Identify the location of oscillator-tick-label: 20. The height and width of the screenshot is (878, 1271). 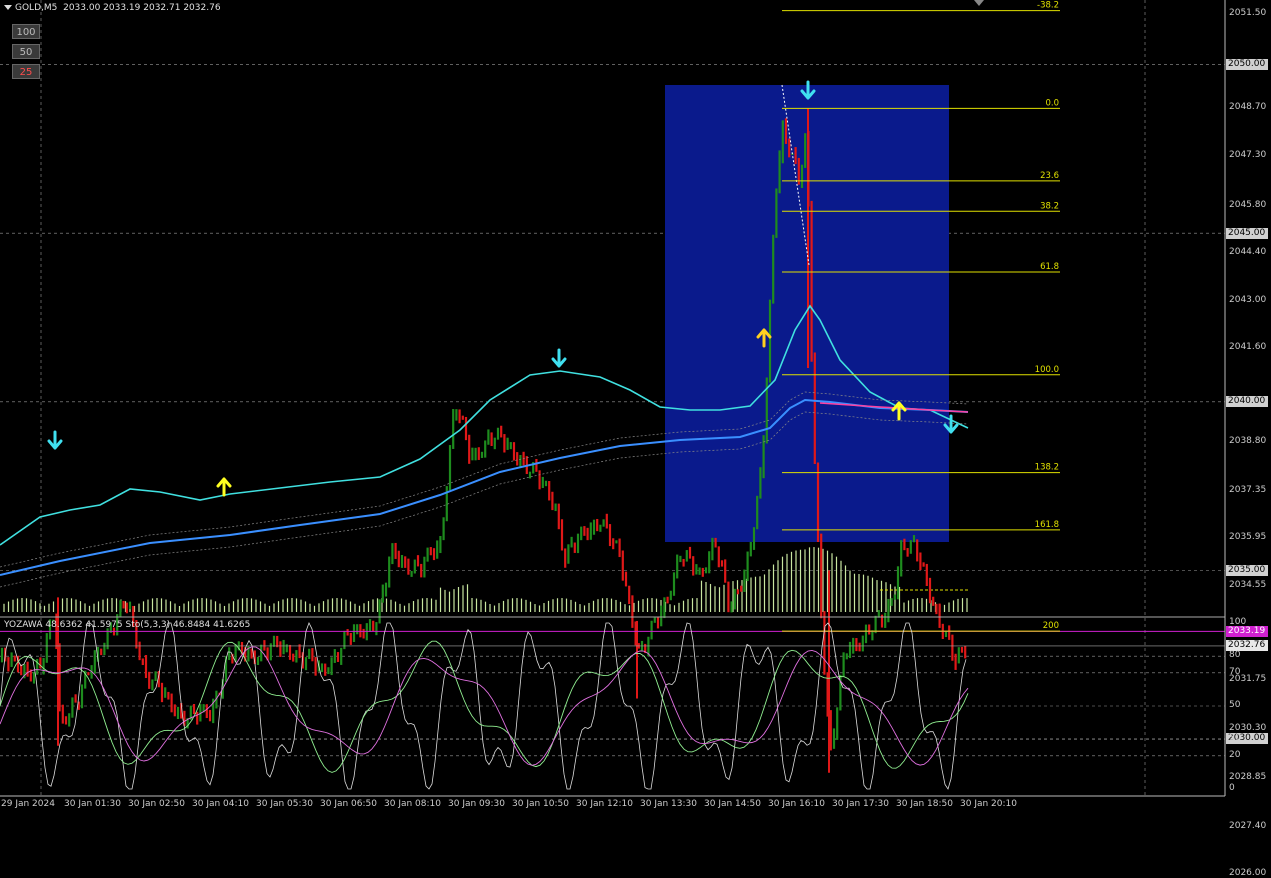
(1235, 754).